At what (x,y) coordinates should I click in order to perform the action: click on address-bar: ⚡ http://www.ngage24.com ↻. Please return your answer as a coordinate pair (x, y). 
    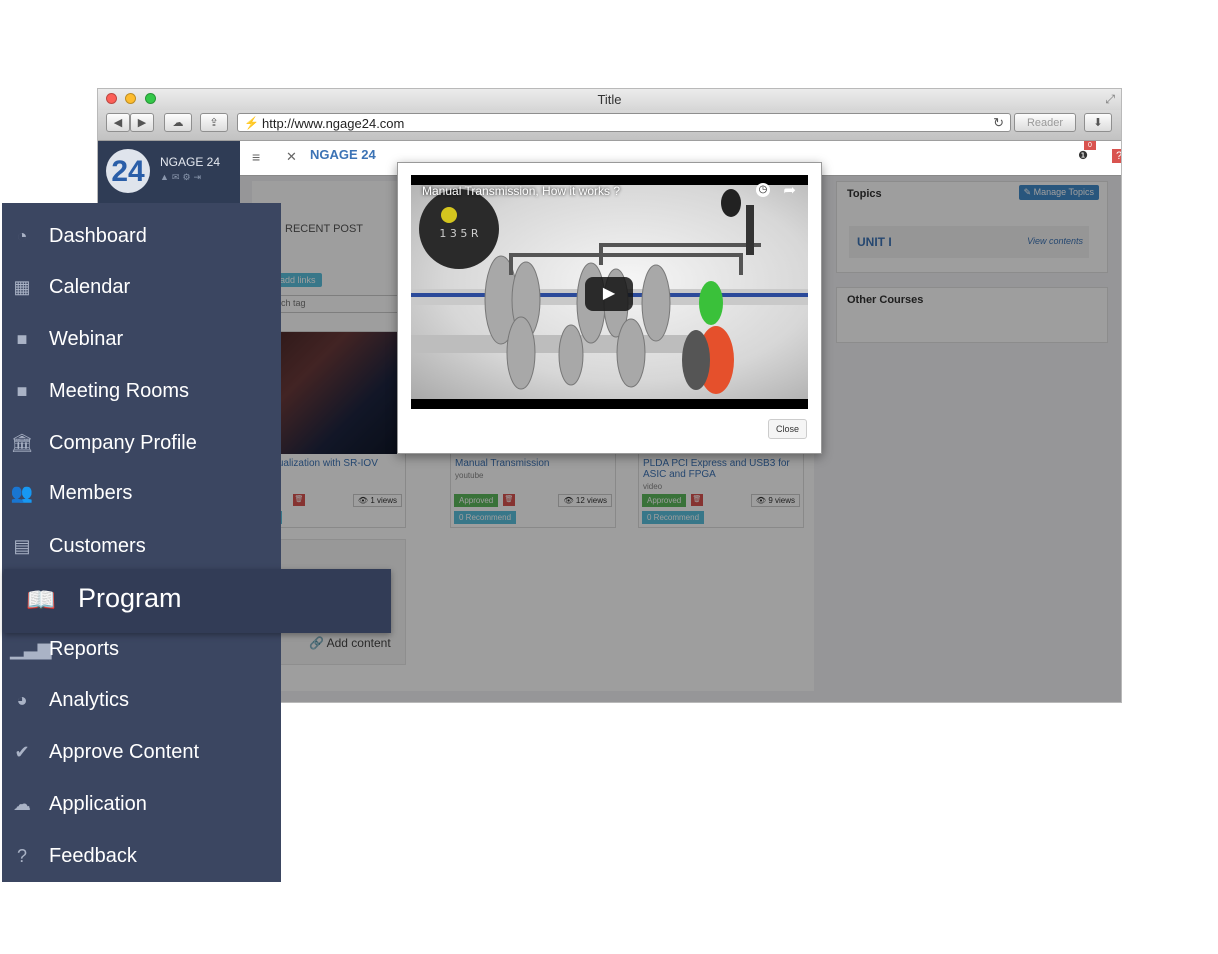
    Looking at the image, I should click on (624, 122).